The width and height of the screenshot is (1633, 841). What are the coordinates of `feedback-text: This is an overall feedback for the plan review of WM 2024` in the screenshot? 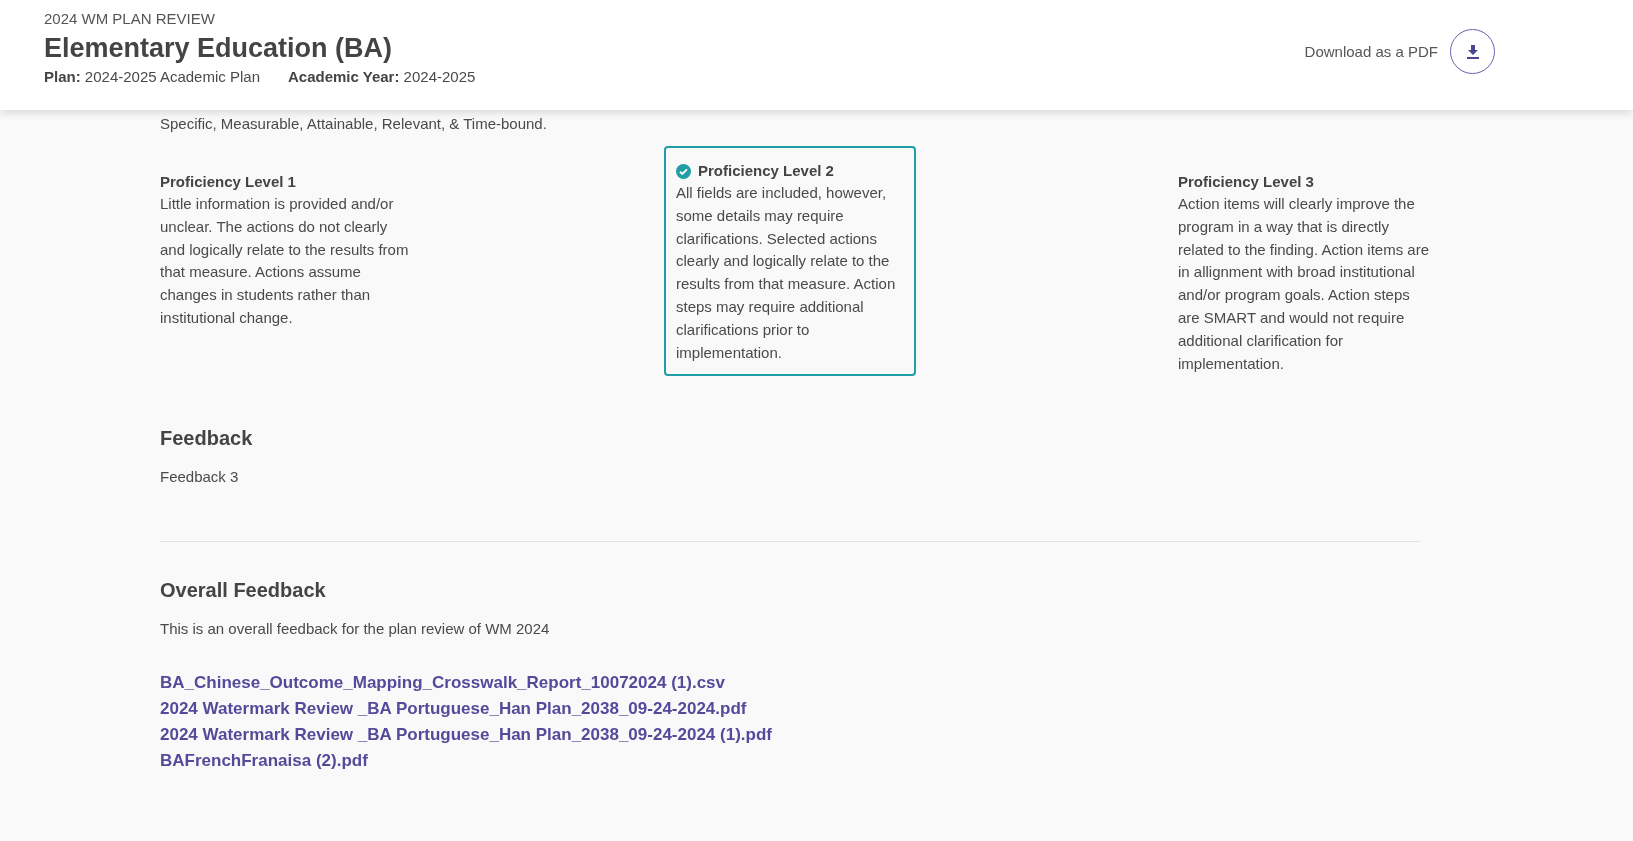 It's located at (355, 629).